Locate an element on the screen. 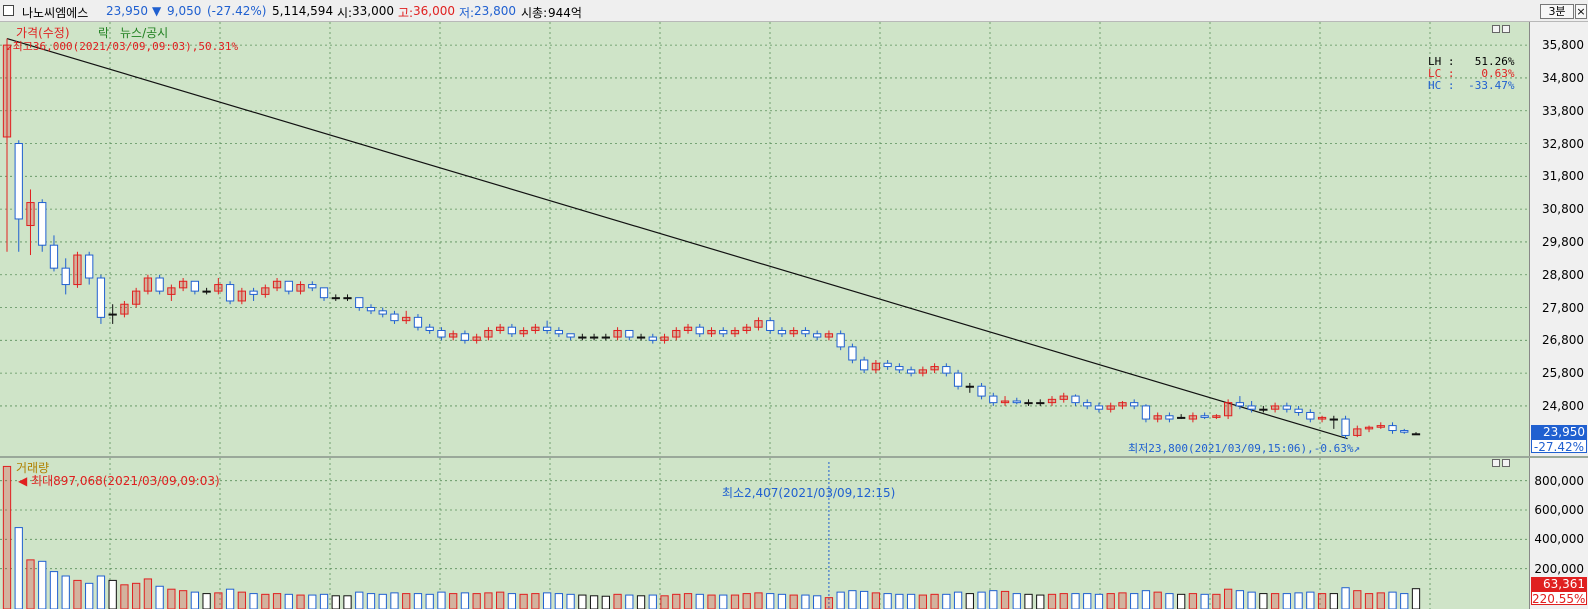 This screenshot has width=1588, height=609. current-pct-badge: -27.42% is located at coordinates (1559, 446).